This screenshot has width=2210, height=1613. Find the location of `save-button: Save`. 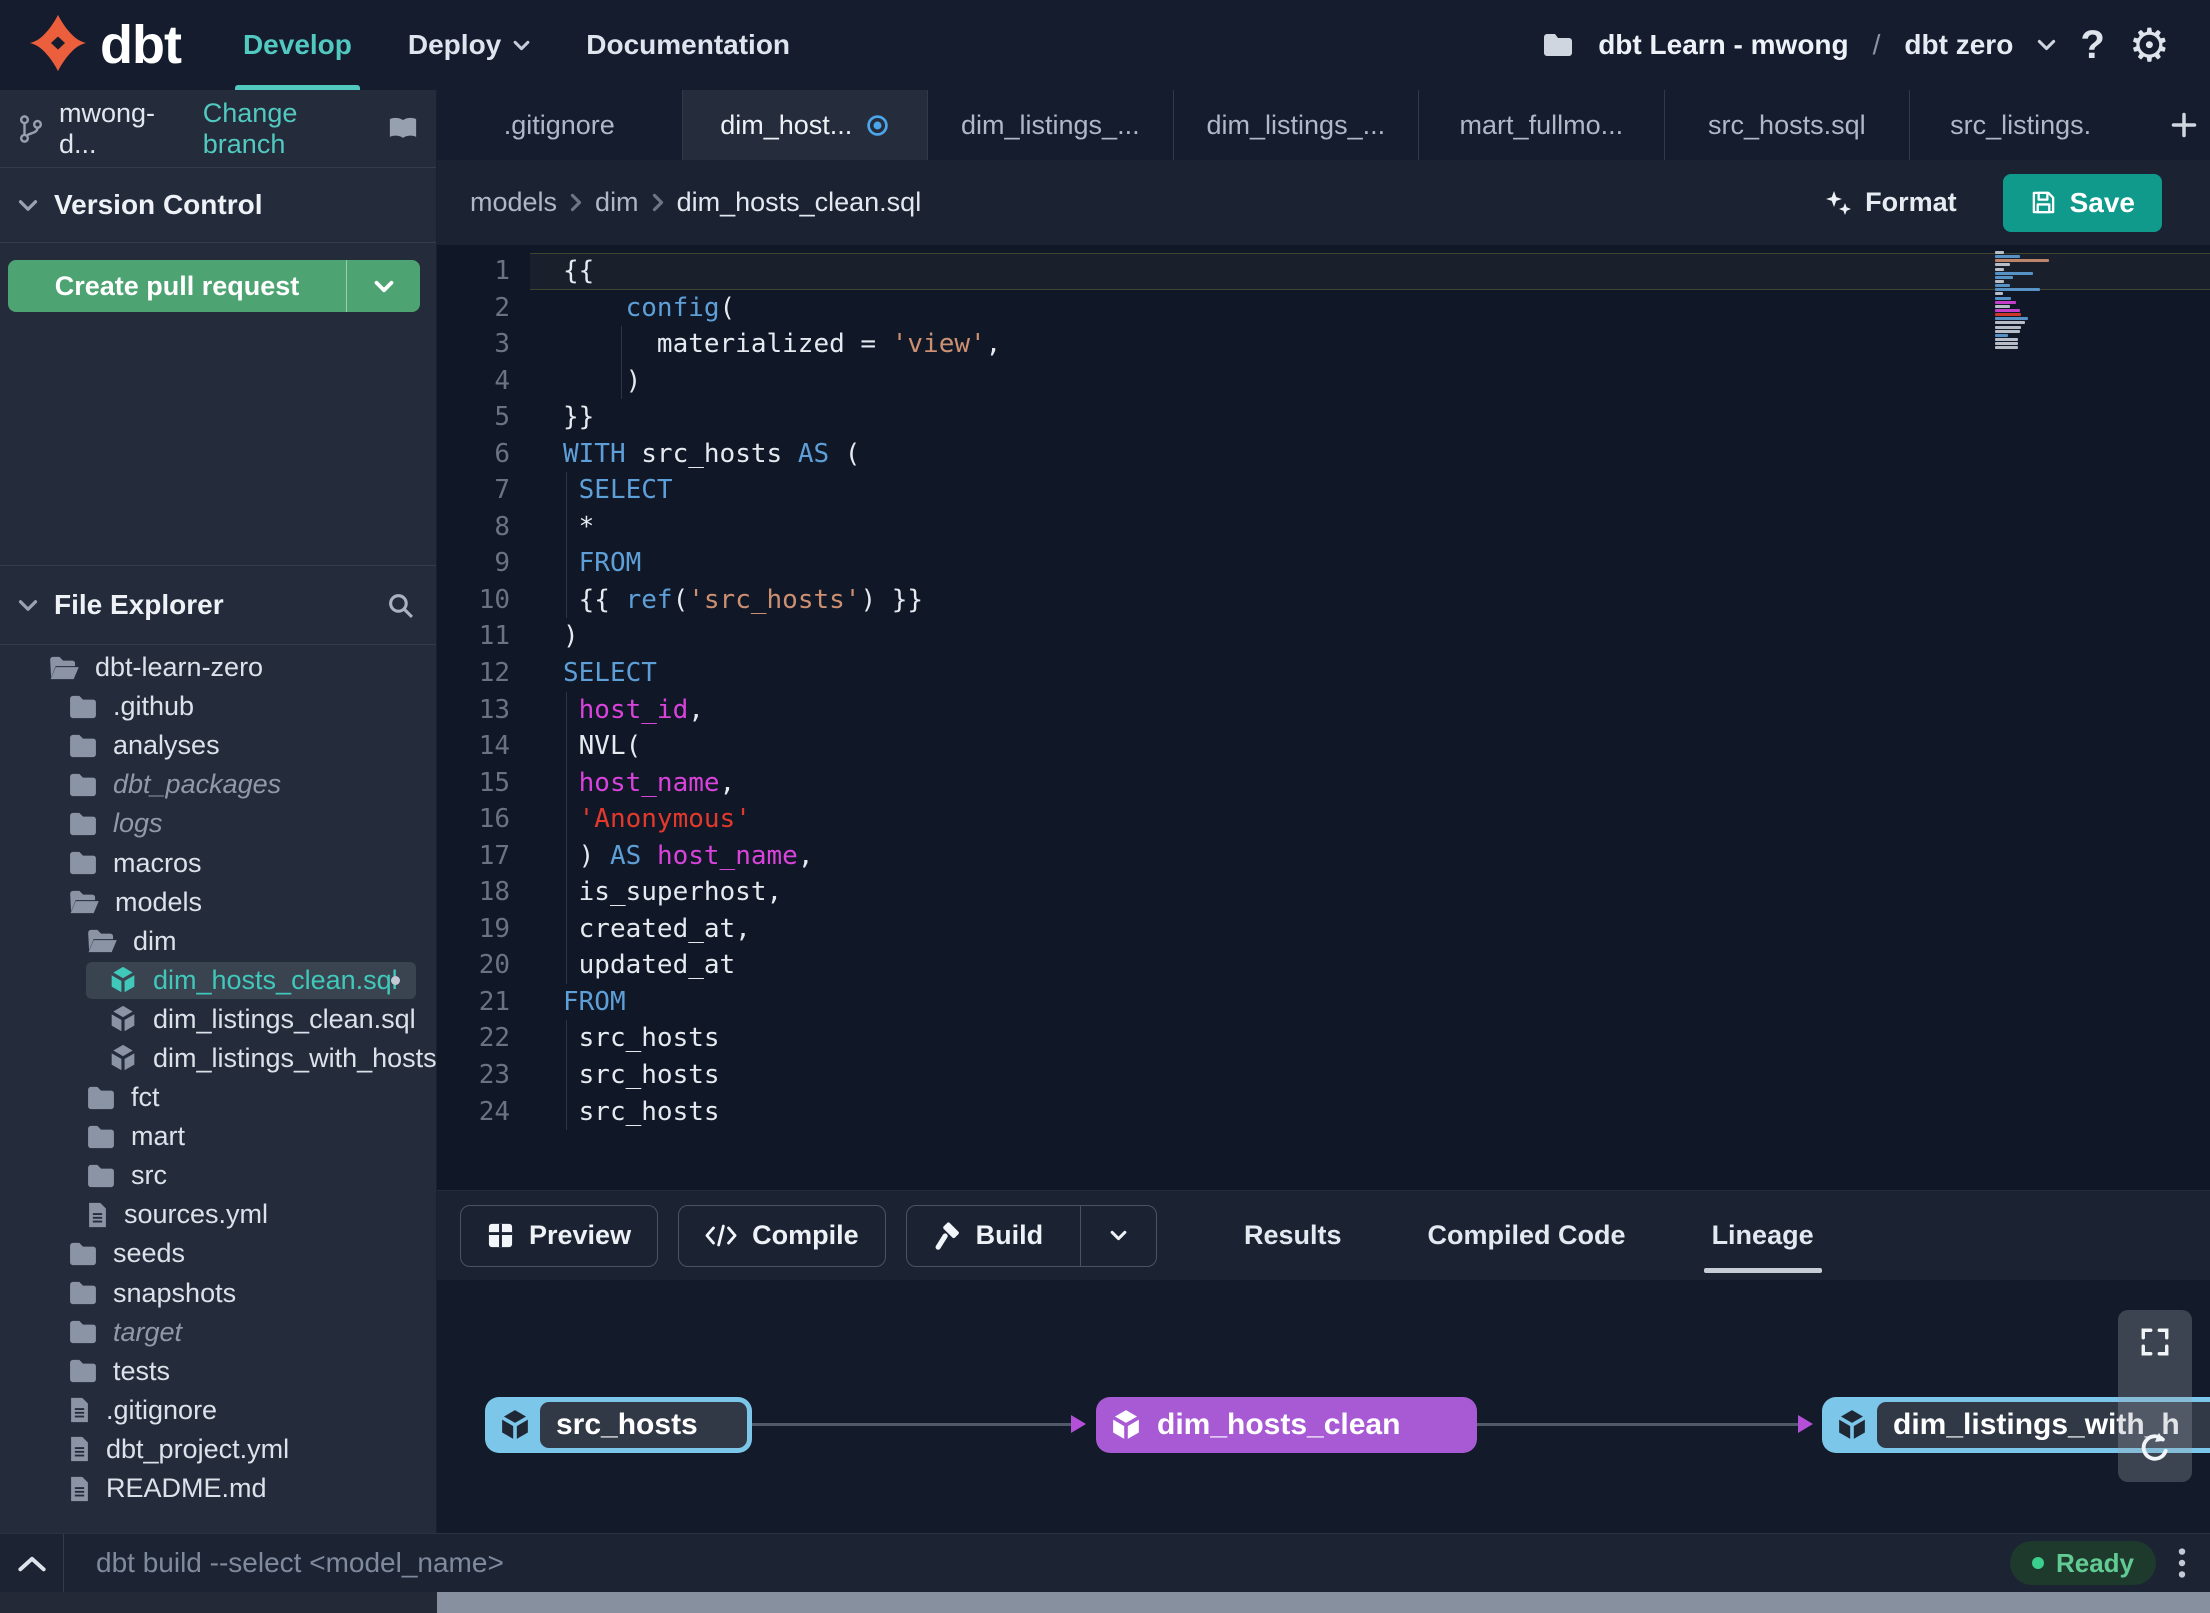

save-button: Save is located at coordinates (2082, 202).